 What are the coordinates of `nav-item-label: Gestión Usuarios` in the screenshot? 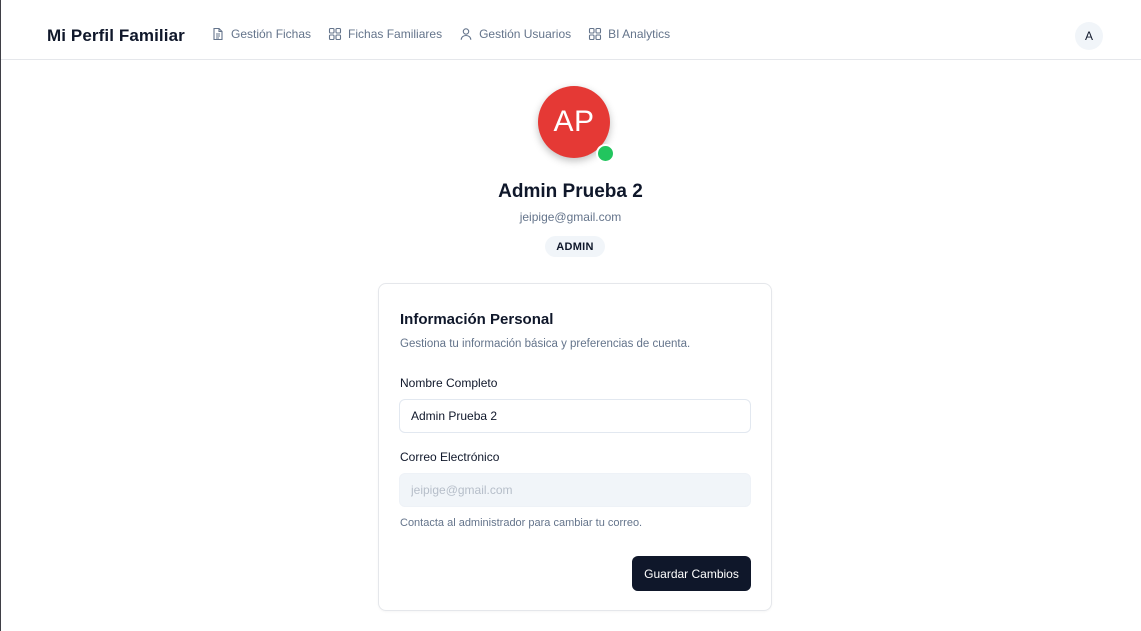 It's located at (525, 34).